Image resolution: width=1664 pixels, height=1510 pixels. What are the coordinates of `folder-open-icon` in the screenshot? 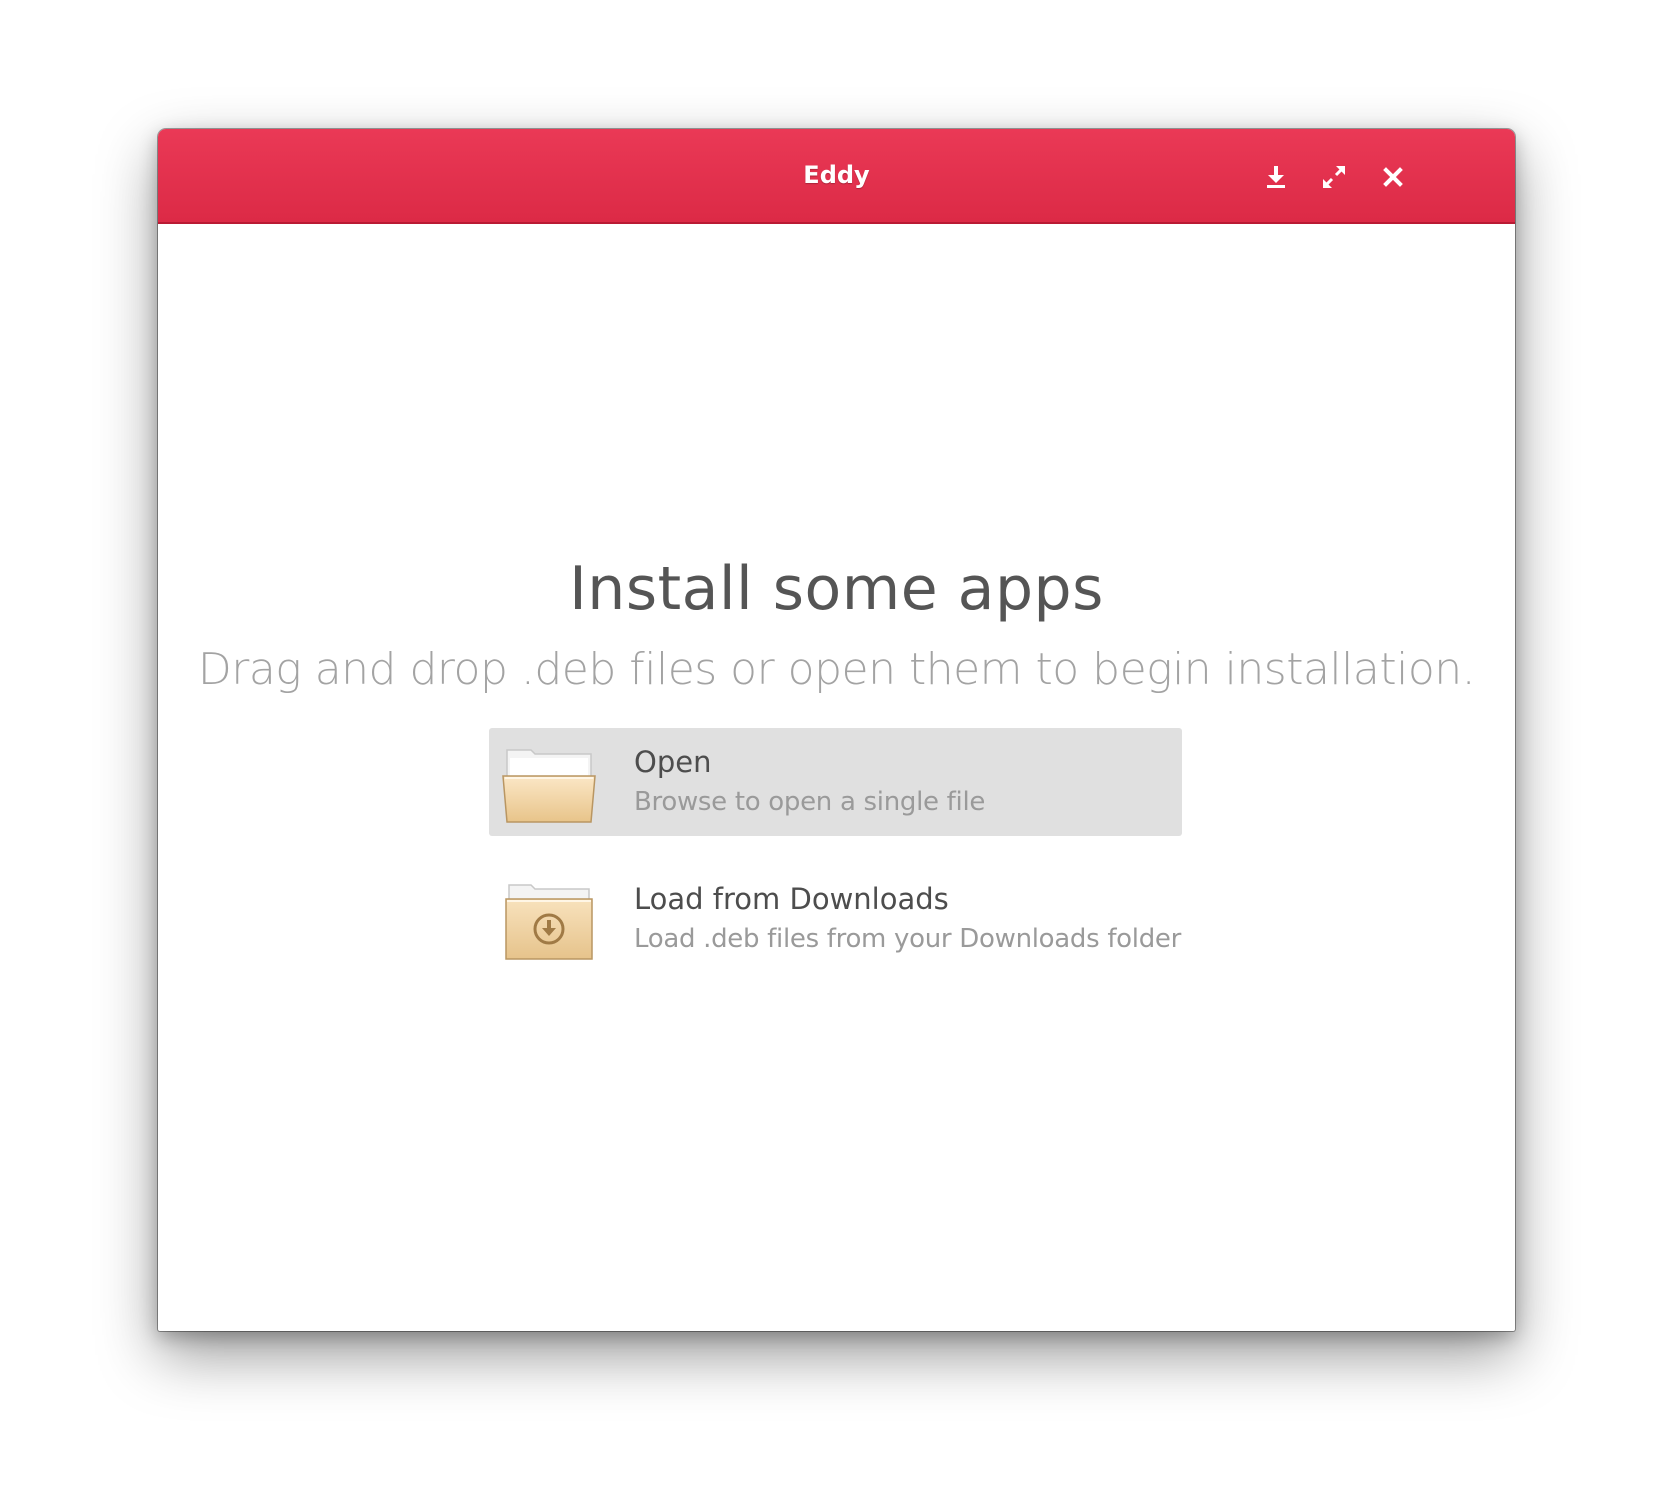 It's located at (549, 786).